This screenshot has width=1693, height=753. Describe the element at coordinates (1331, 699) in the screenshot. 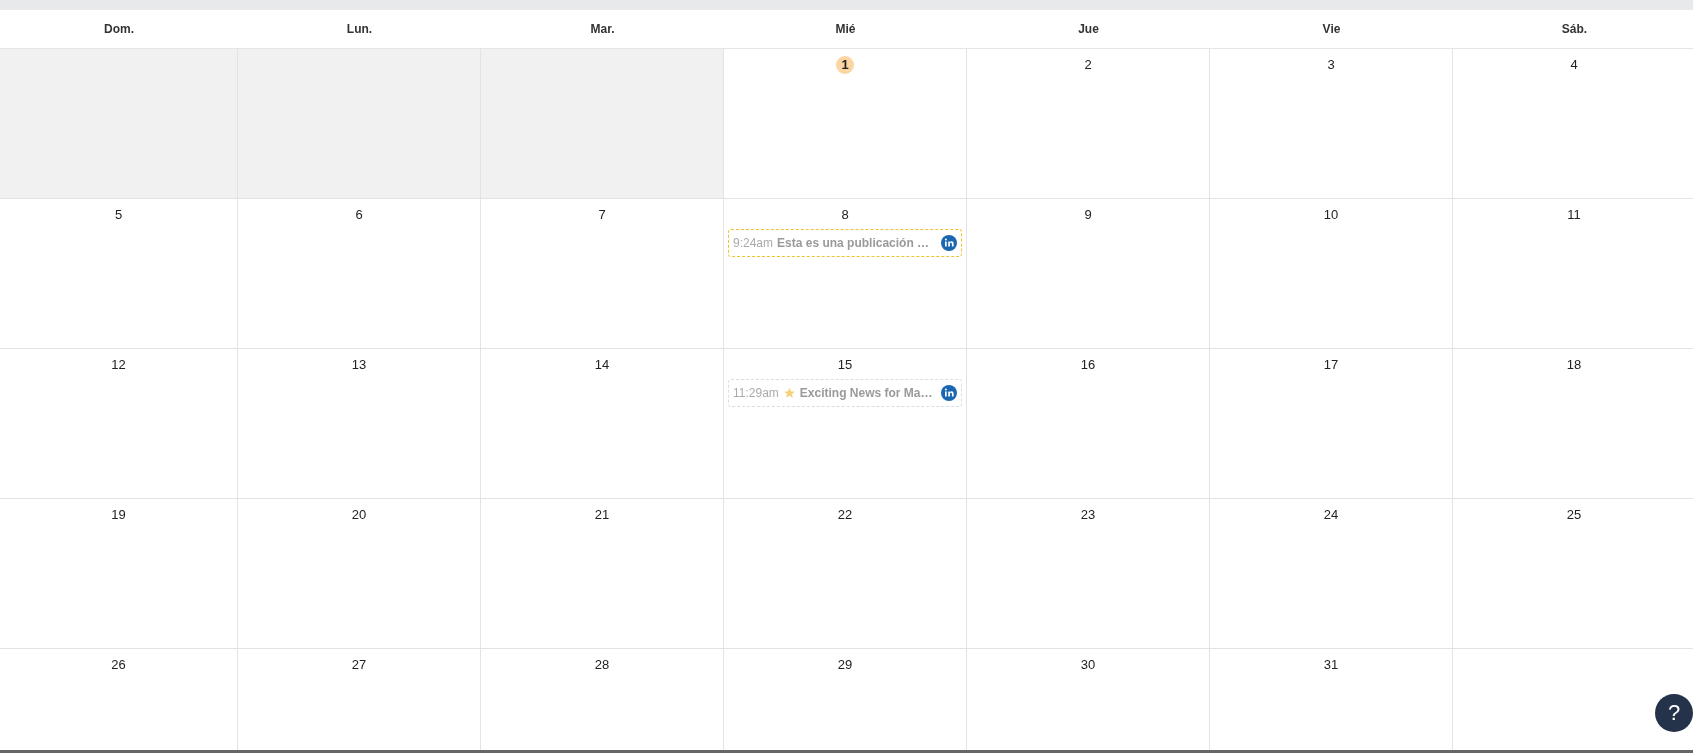

I see `day-cell: 31` at that location.